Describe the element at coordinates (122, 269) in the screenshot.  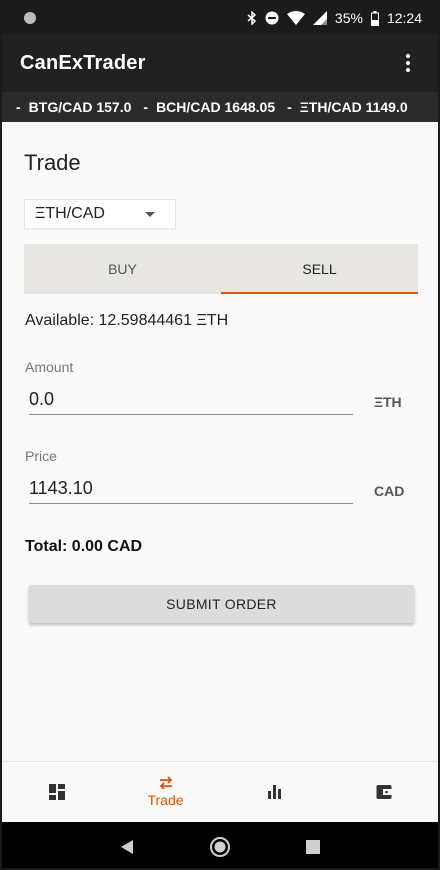
I see `tab-buy: BUY` at that location.